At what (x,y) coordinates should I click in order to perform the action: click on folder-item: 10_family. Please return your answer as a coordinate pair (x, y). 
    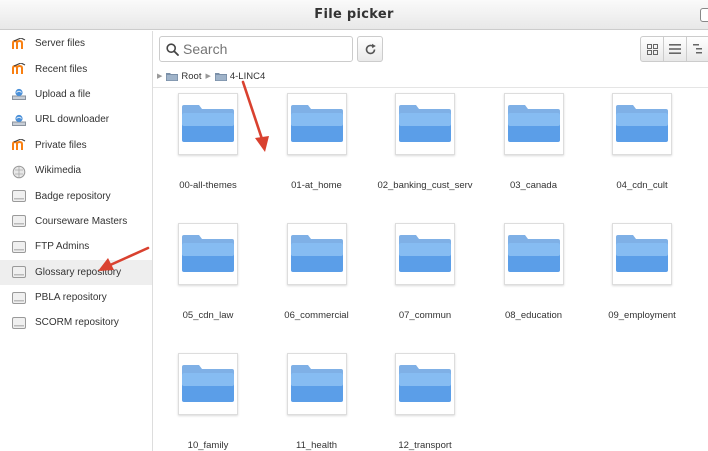
    Looking at the image, I should click on (208, 401).